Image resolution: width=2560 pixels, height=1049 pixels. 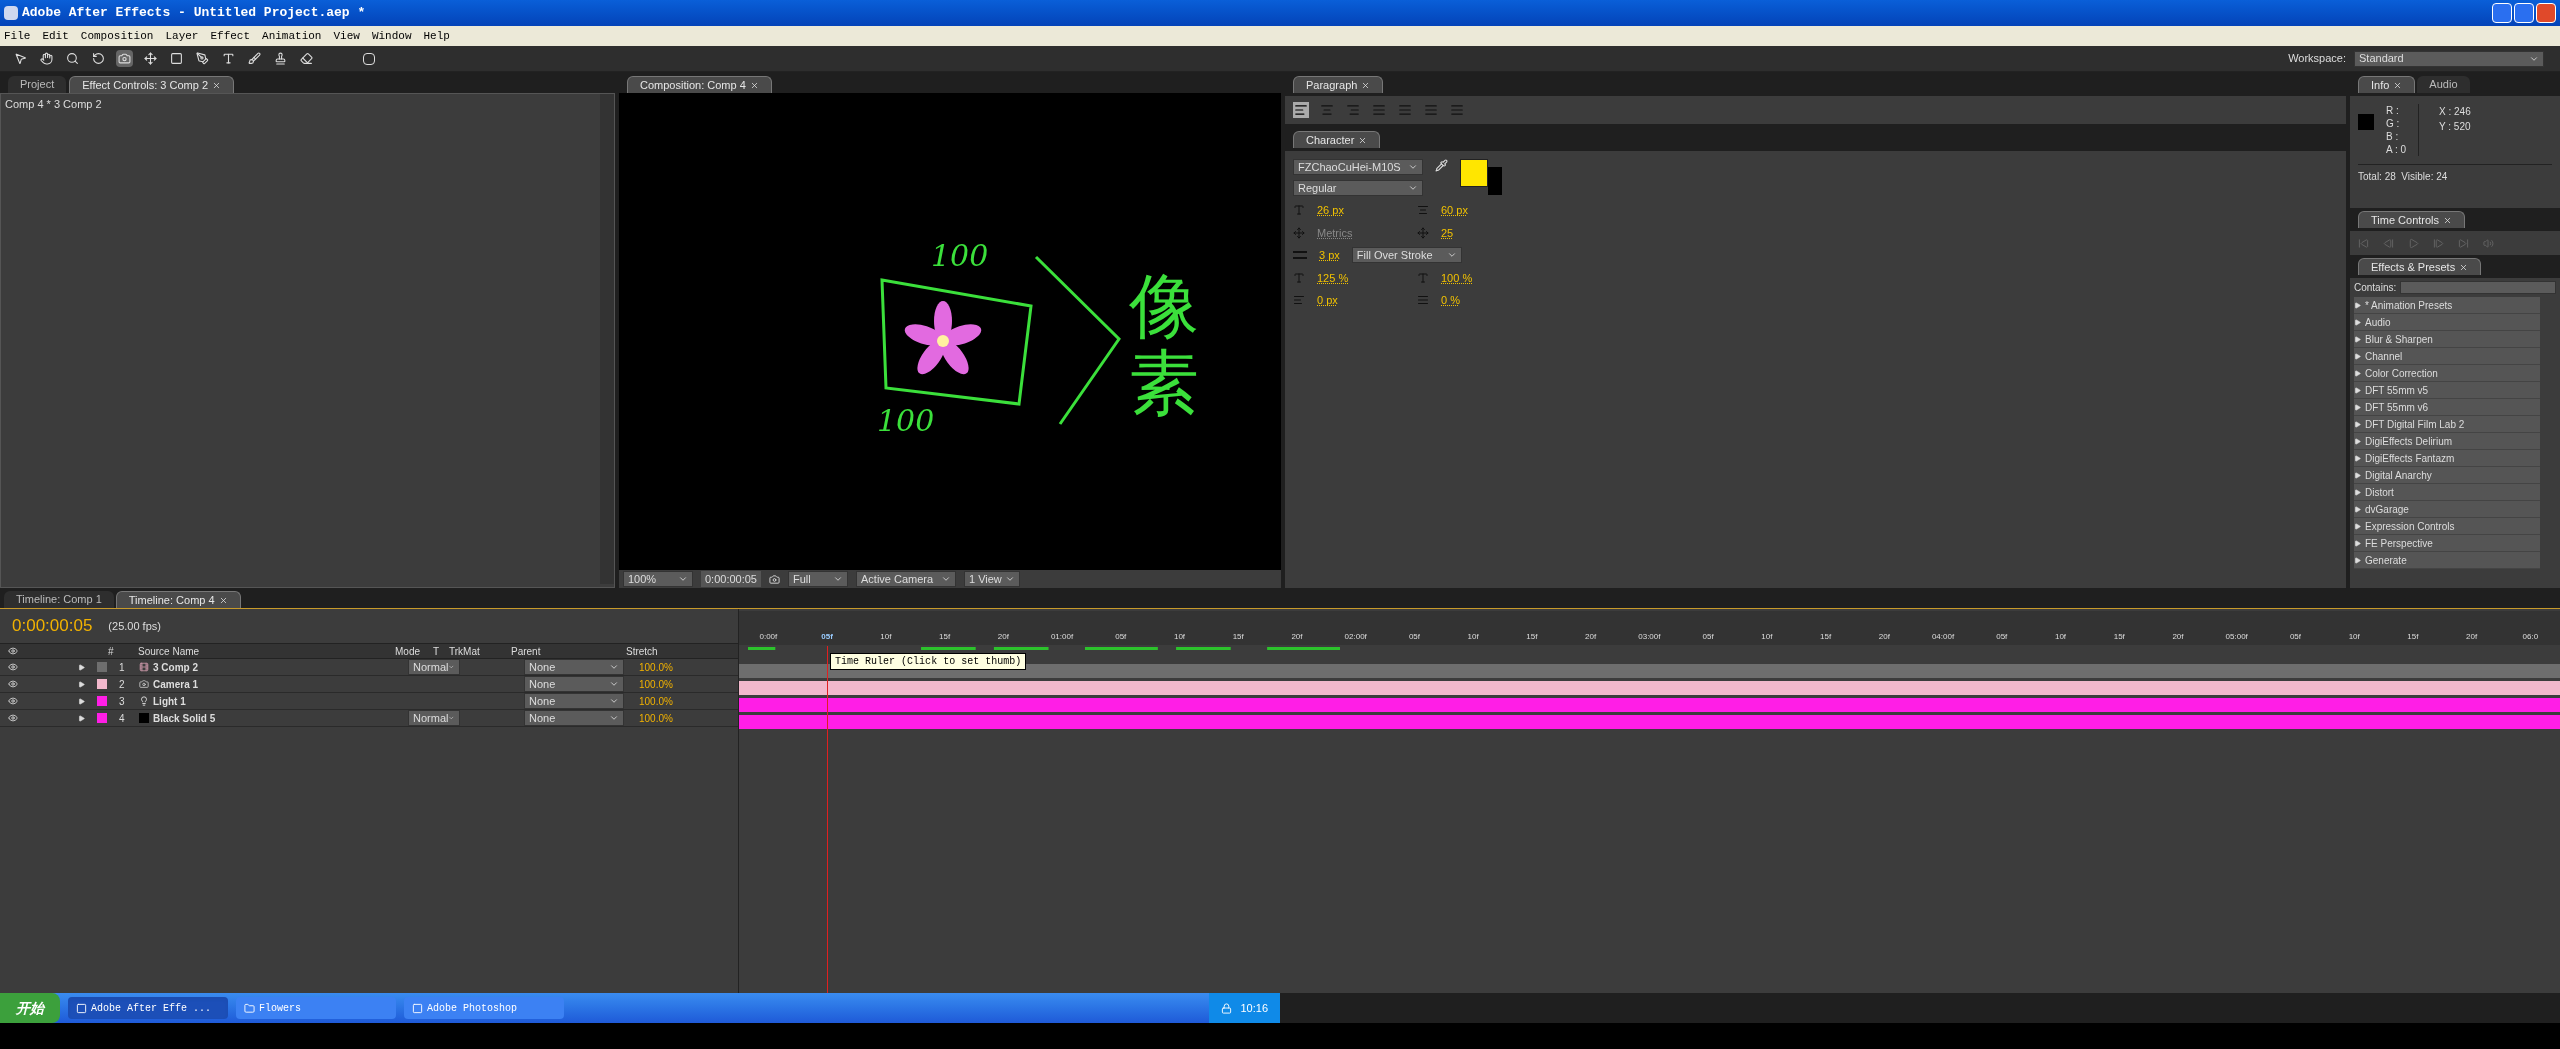 What do you see at coordinates (122, 701) in the screenshot?
I see `layer-number: 3` at bounding box center [122, 701].